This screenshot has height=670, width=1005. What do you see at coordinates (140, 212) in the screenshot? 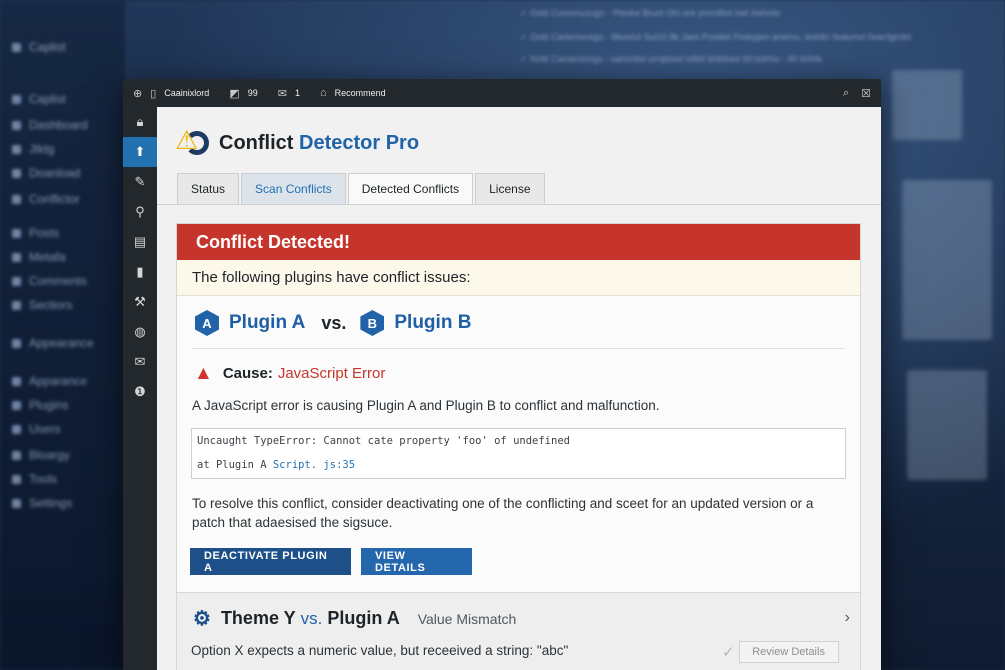
I see `user-icon: ⚲` at bounding box center [140, 212].